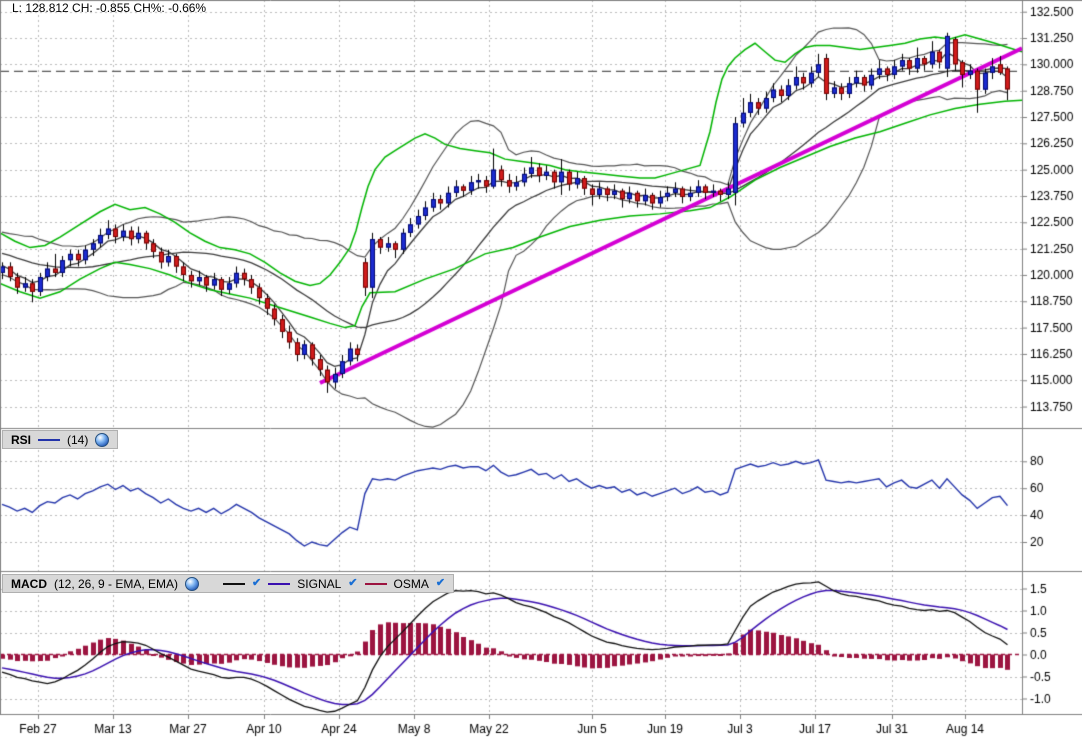  I want to click on rsi-line-sample, so click(49, 439).